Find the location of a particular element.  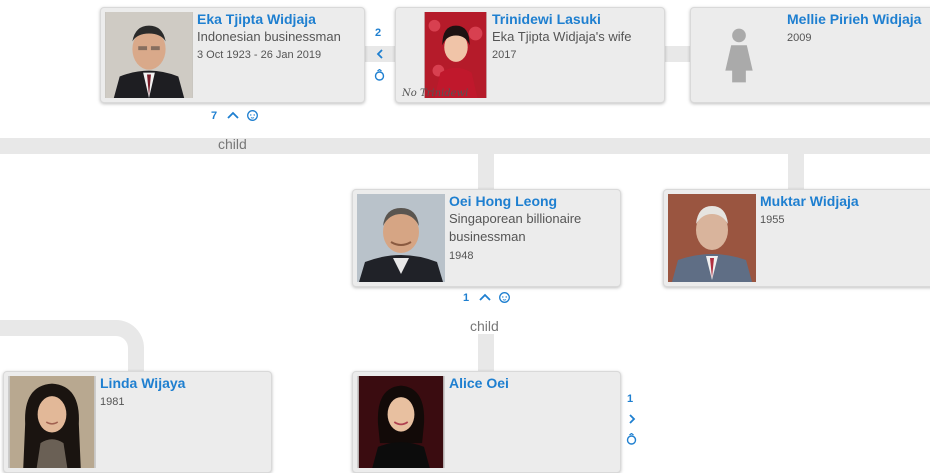

person-name-link: Oei Hong Leong is located at coordinates (503, 201).